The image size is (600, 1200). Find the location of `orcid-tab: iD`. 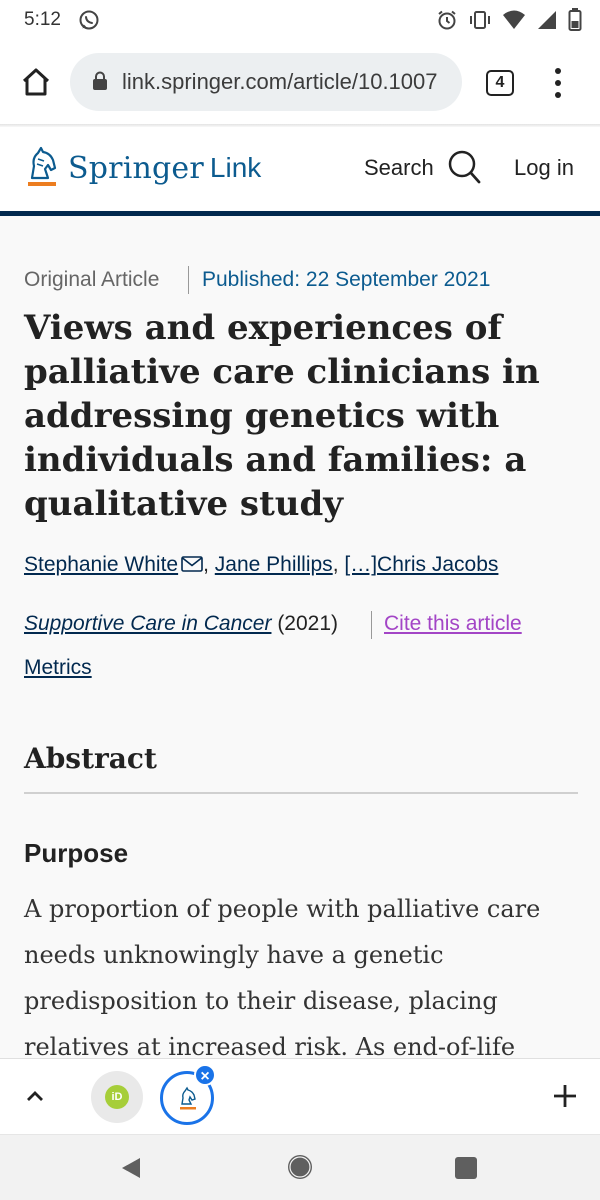

orcid-tab: iD is located at coordinates (117, 1097).